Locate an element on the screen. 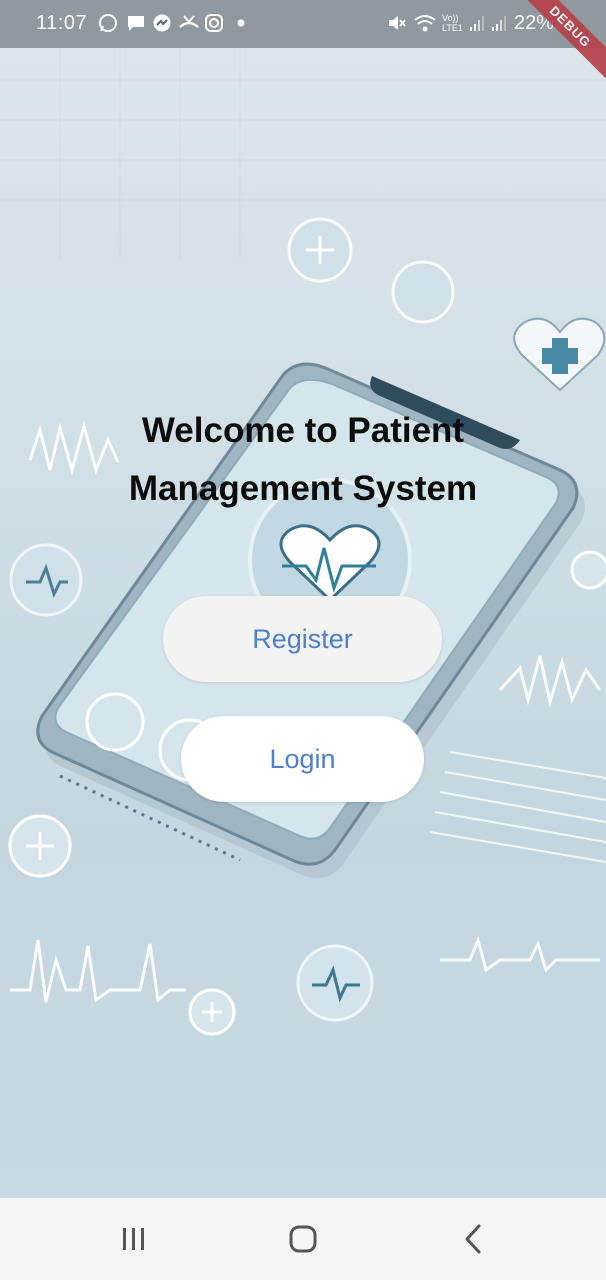 This screenshot has width=606, height=1280. navigation-bar is located at coordinates (303, 1239).